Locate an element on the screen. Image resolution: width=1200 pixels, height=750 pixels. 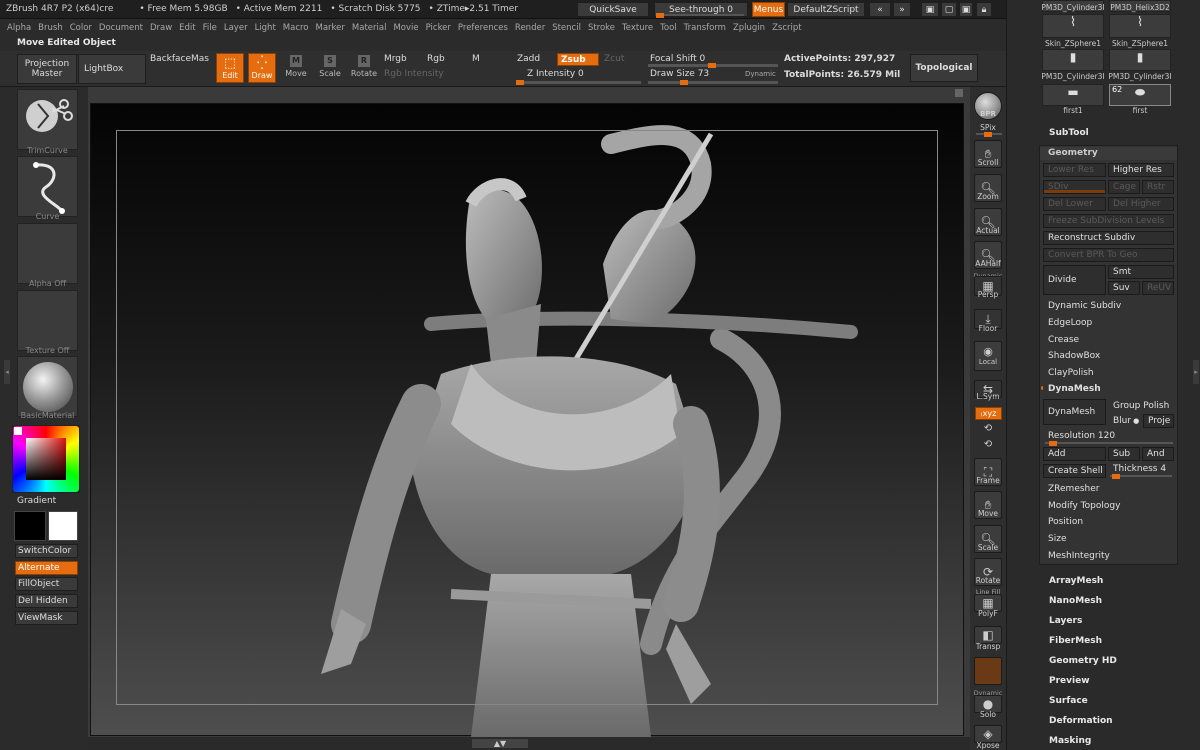
menu-draw: Draw is located at coordinates (161, 28).